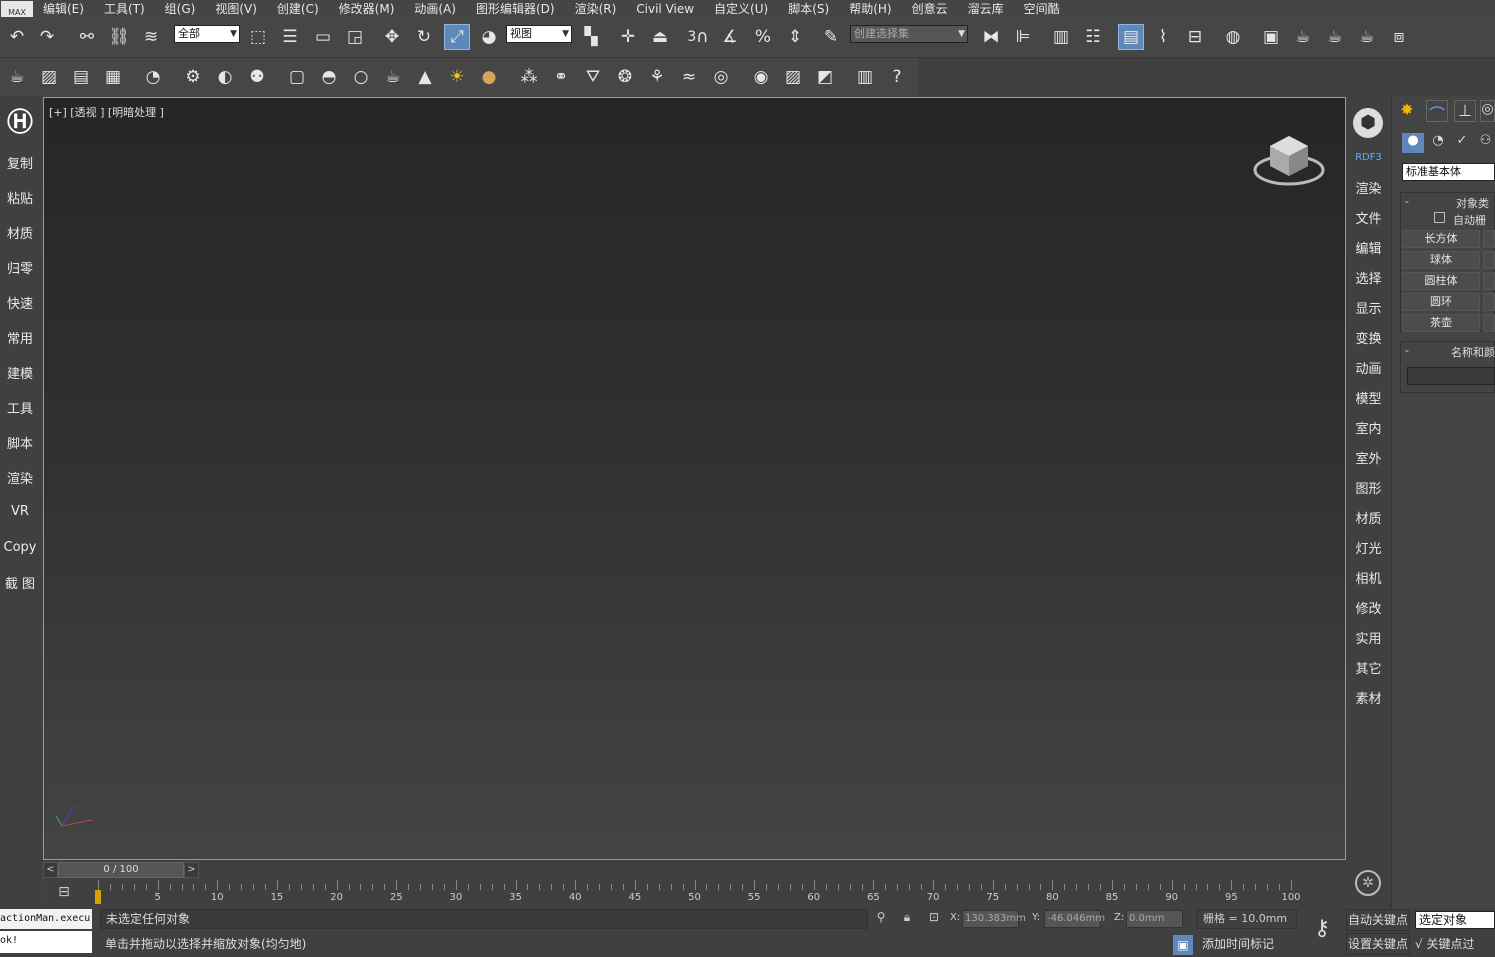 The width and height of the screenshot is (1495, 957). What do you see at coordinates (355, 37) in the screenshot?
I see `window-crossing-icon: ◲` at bounding box center [355, 37].